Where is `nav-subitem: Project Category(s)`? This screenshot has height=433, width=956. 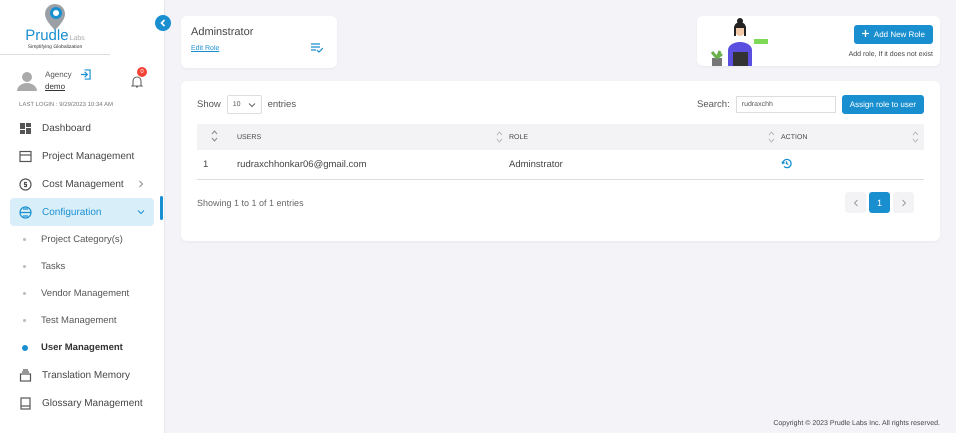
nav-subitem: Project Category(s) is located at coordinates (82, 239).